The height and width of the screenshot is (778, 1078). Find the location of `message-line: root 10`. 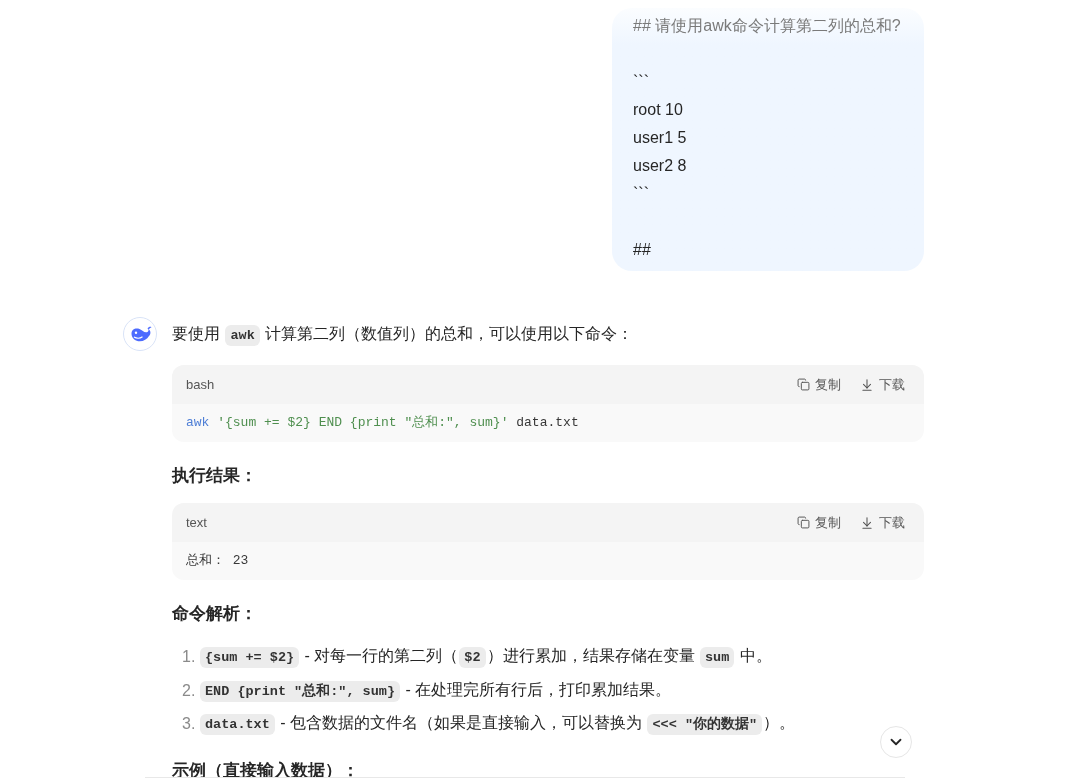

message-line: root 10 is located at coordinates (658, 110).